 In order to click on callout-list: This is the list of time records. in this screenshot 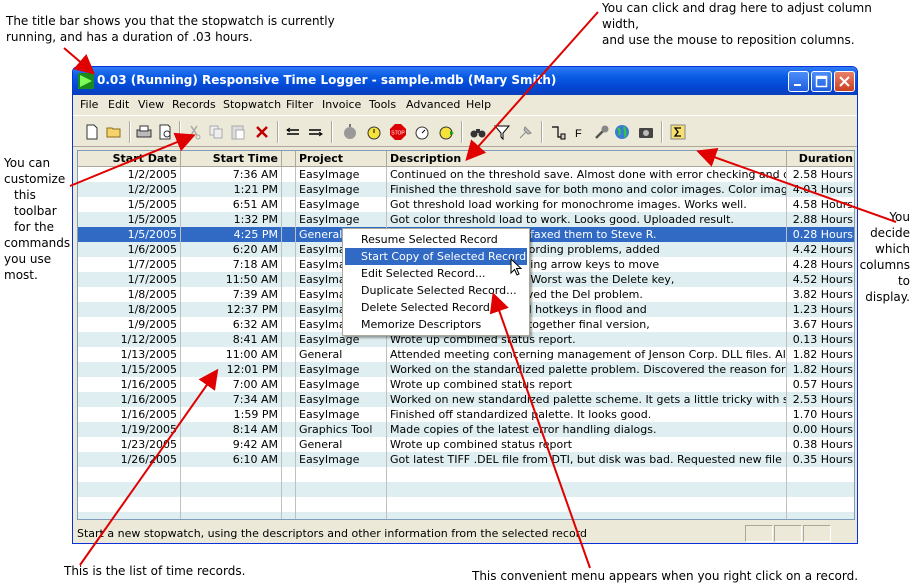, I will do `click(155, 571)`.